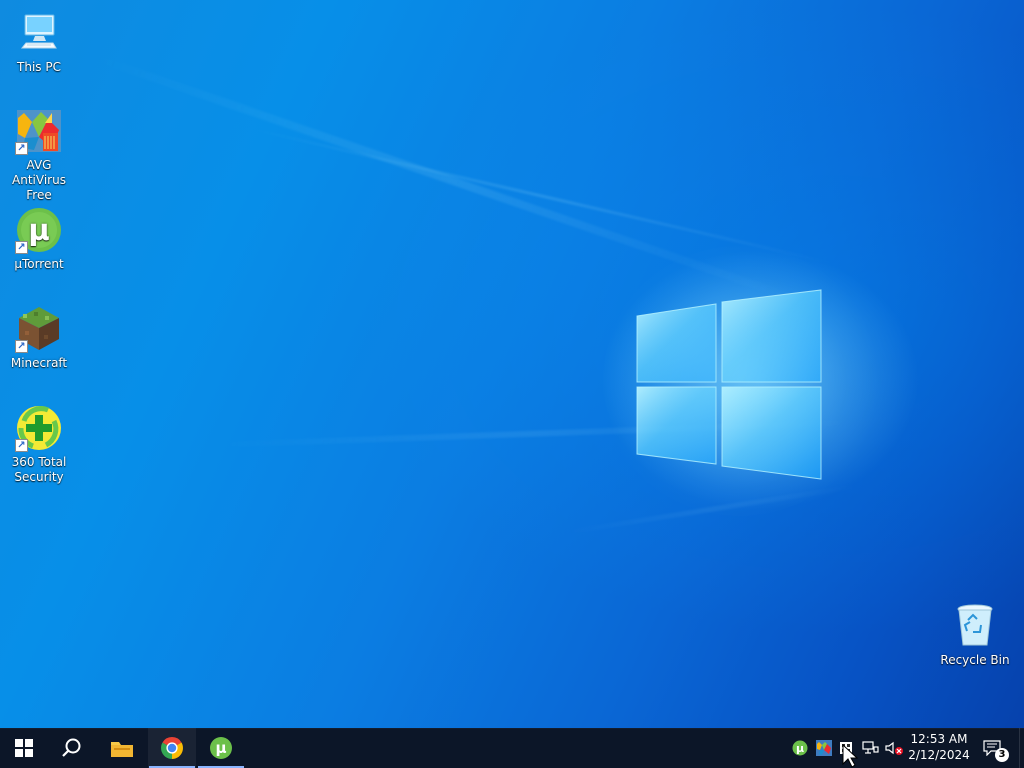 The height and width of the screenshot is (768, 1024). I want to click on desktop-icon-avg-antivirus-free: ↗ AVG AntiVirus Free, so click(39, 154).